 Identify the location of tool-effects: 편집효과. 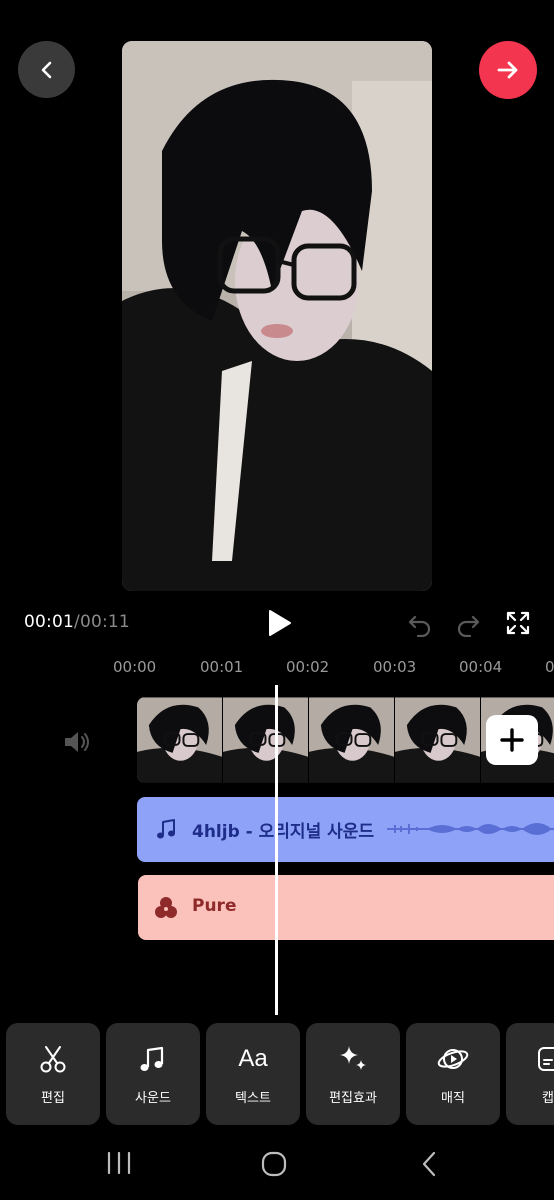
(353, 1074).